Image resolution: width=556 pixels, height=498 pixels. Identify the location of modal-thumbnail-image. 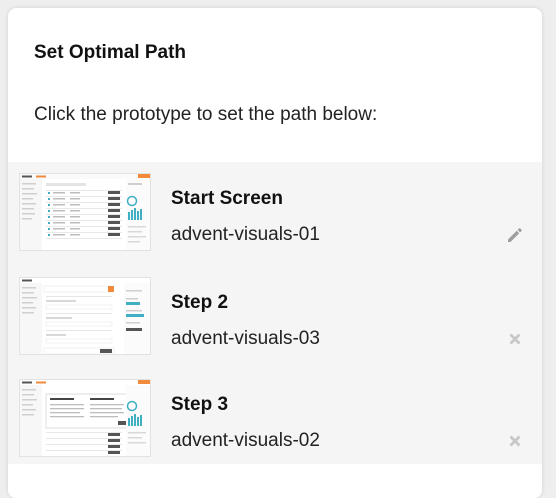
(85, 418).